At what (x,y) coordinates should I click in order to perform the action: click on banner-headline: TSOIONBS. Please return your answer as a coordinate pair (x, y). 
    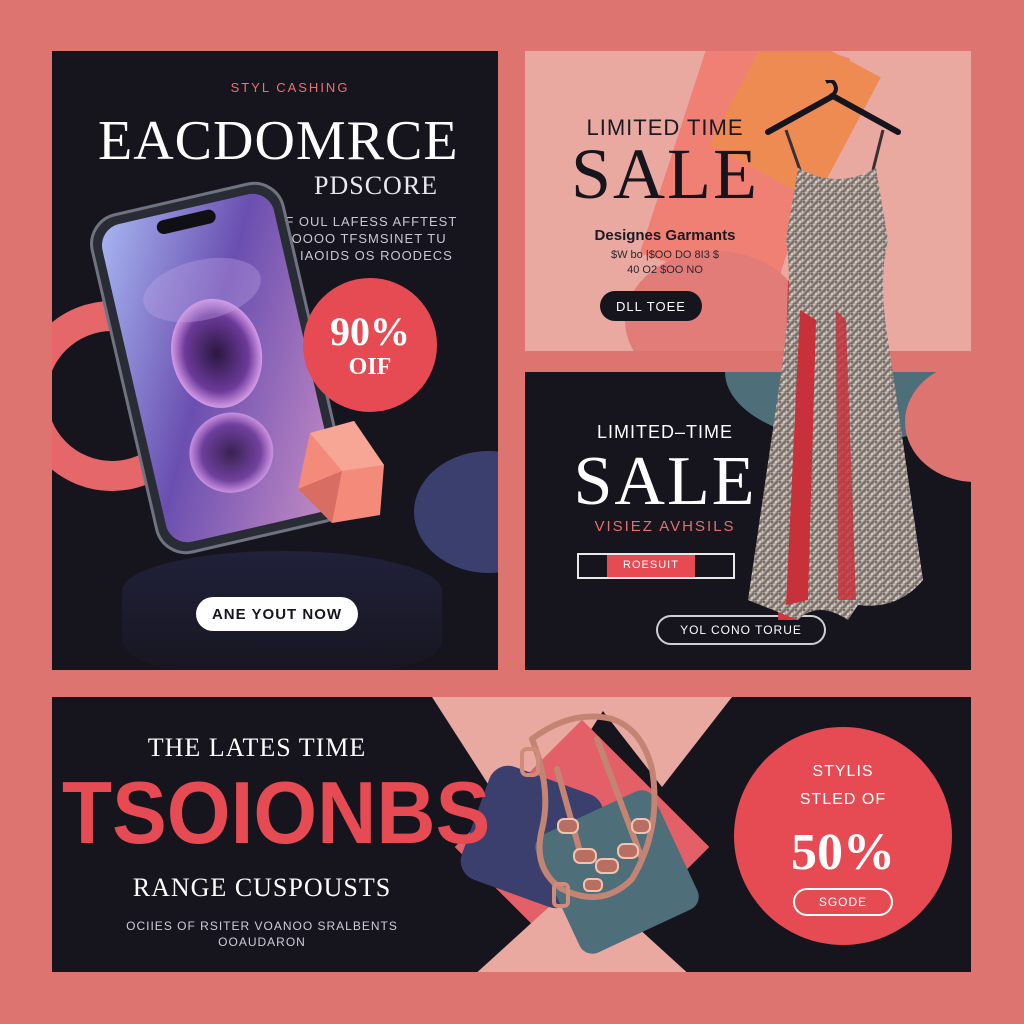
    Looking at the image, I should click on (276, 813).